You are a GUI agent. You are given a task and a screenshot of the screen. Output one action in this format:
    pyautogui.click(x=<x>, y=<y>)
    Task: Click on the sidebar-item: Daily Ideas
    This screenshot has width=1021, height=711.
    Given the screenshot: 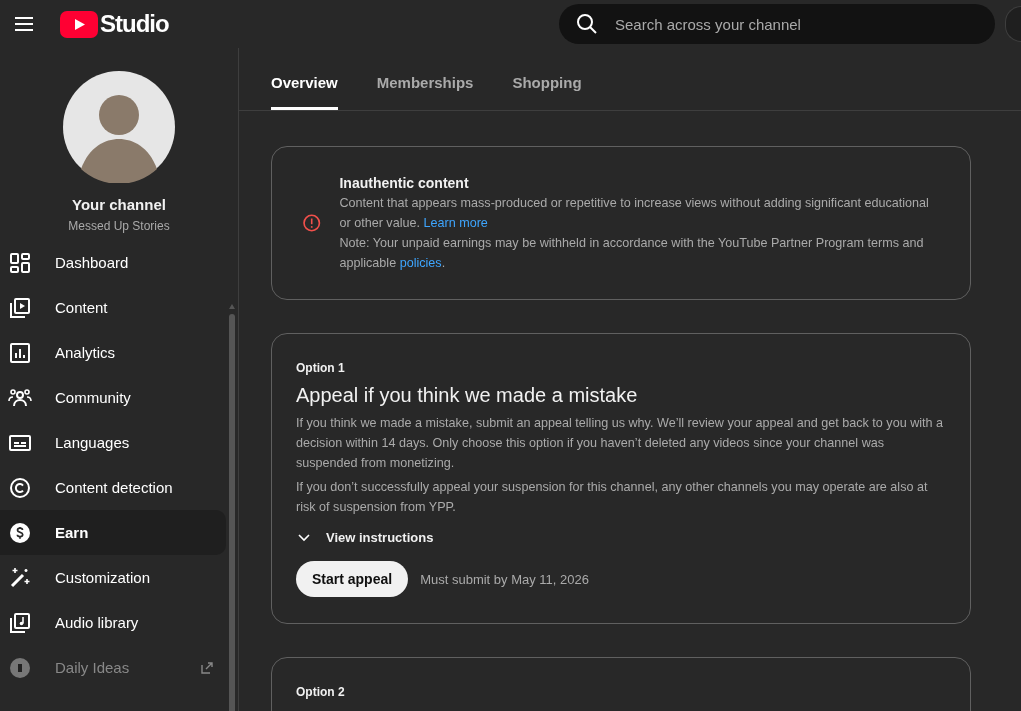 What is the action you would take?
    pyautogui.click(x=113, y=667)
    